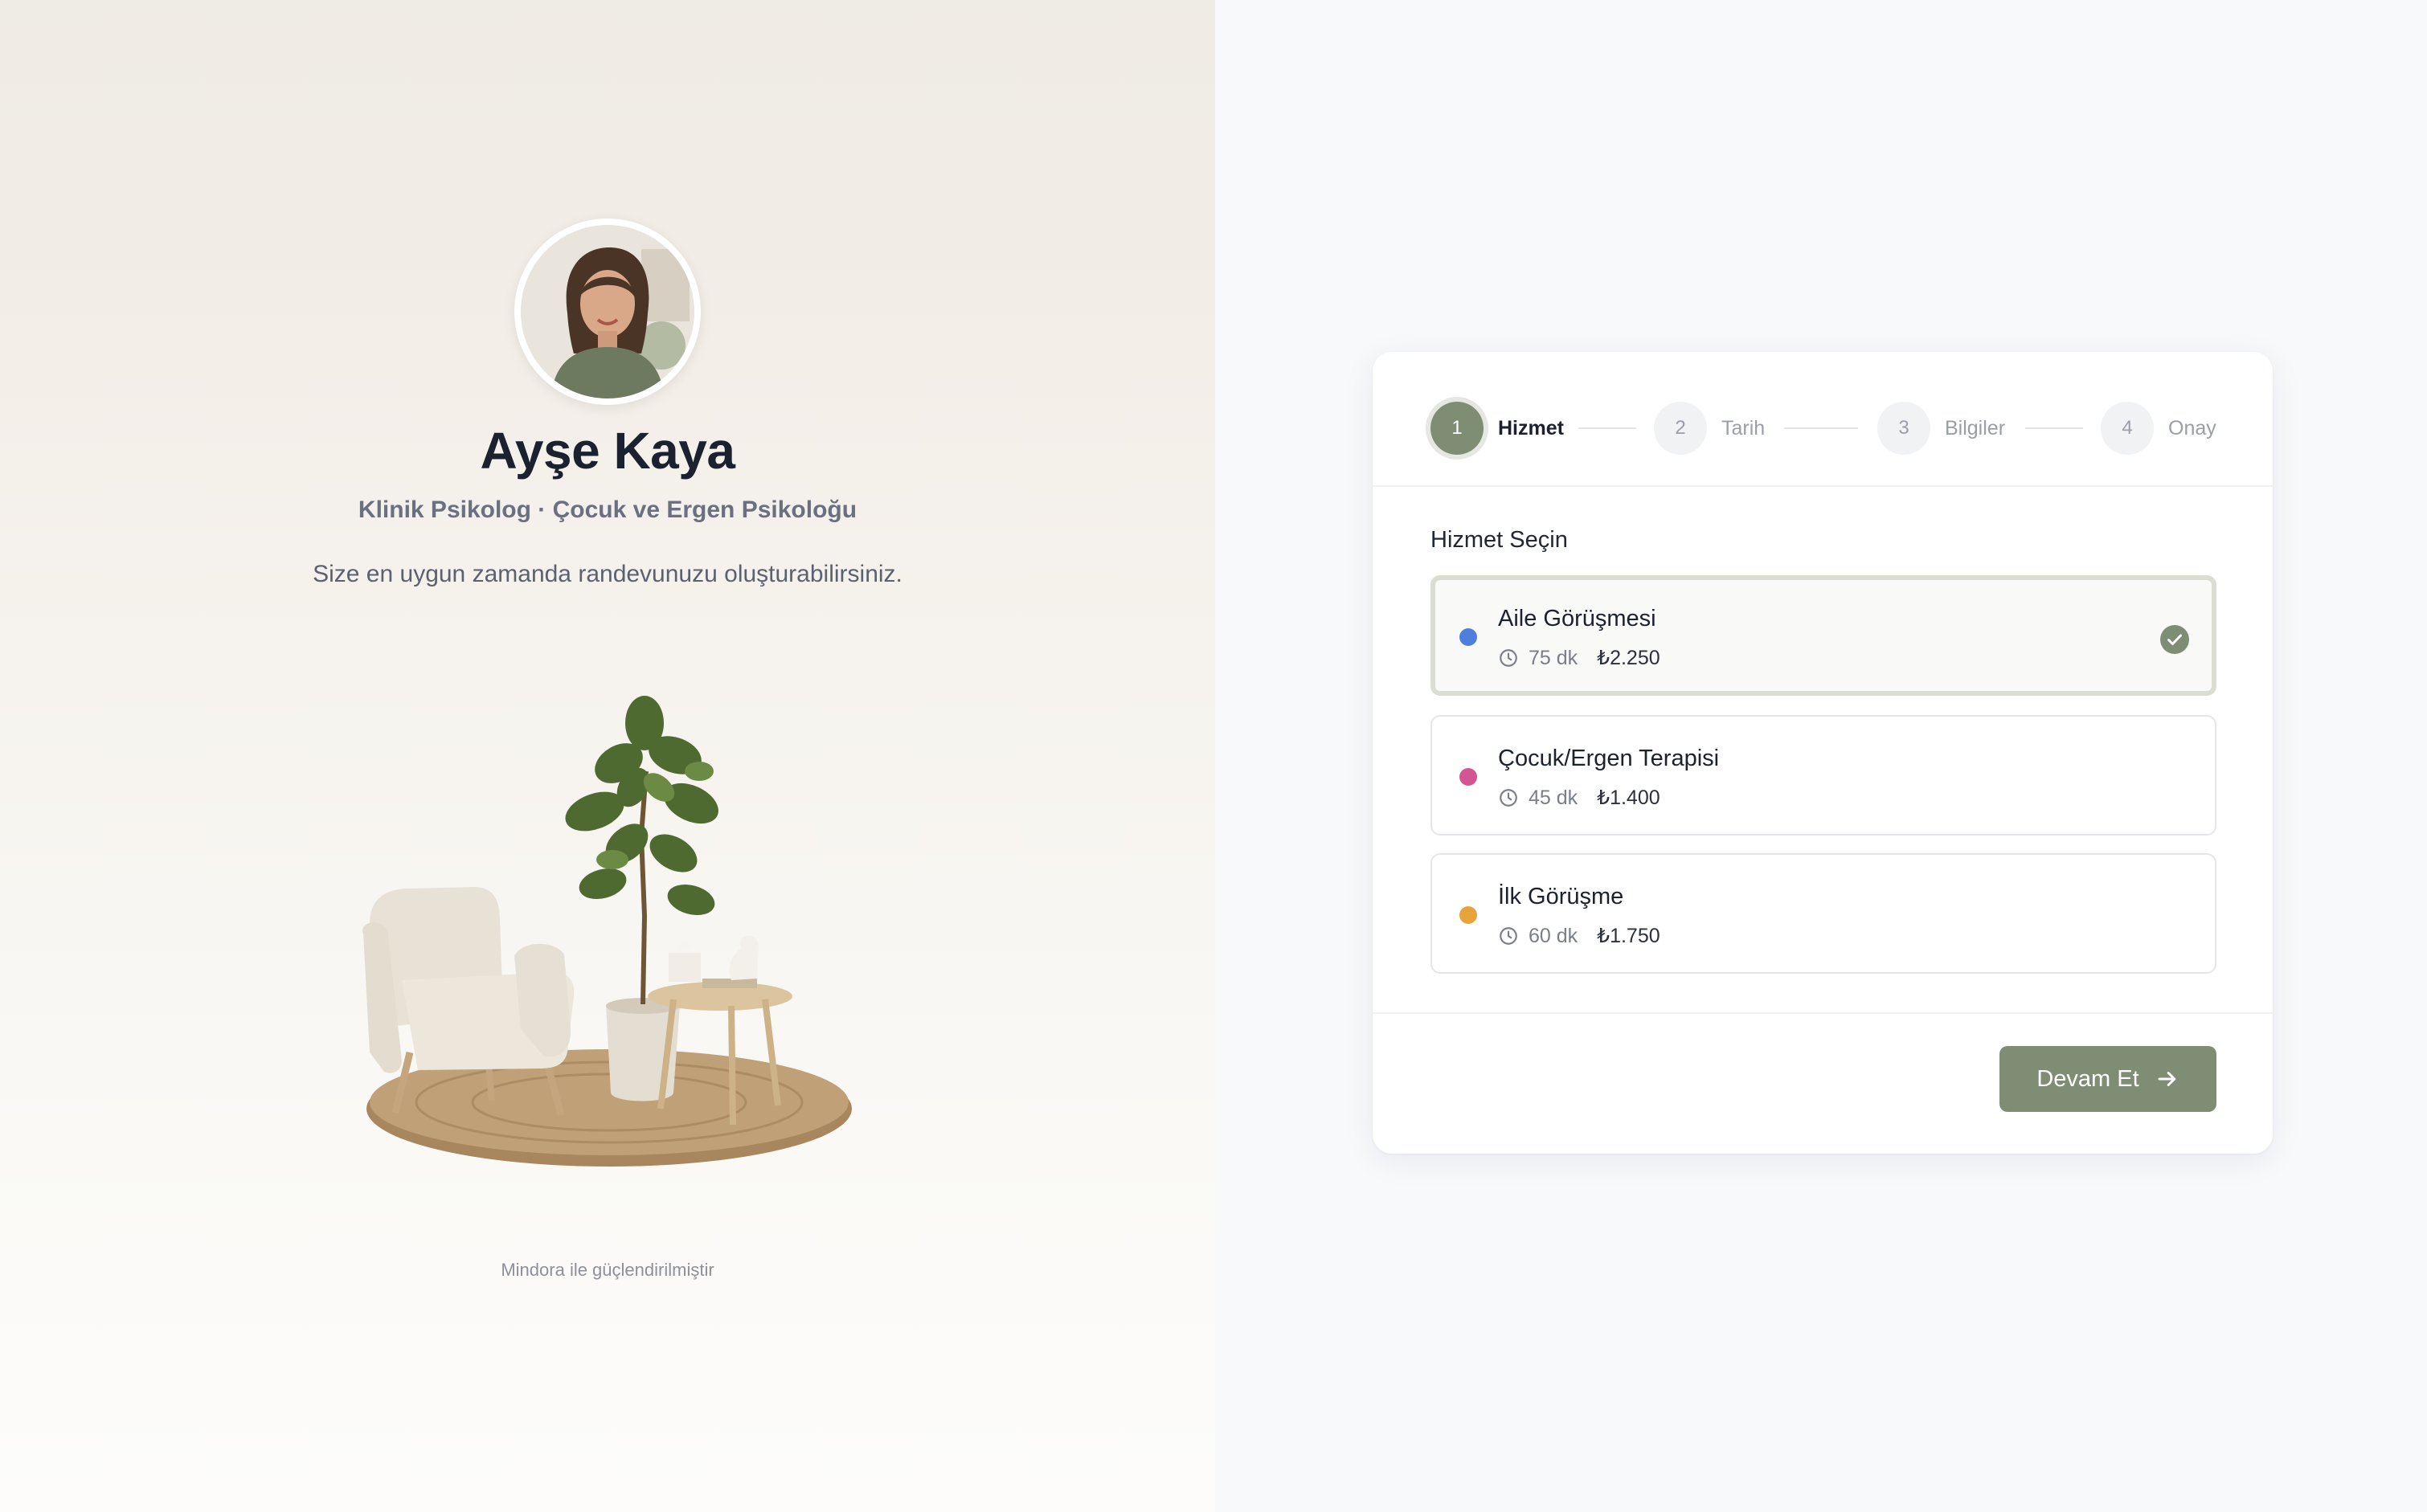 The height and width of the screenshot is (1512, 2427). Describe the element at coordinates (1823, 775) in the screenshot. I see `service-option-child-teen: Çocuk/Ergen Terapisi 45 dk ₺1.400` at that location.